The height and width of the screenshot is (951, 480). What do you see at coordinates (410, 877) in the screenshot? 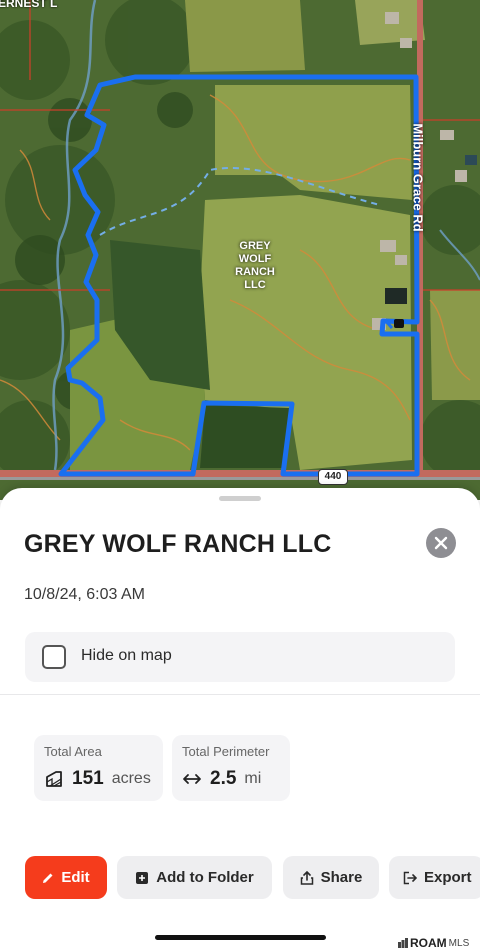
I see `export-icon` at bounding box center [410, 877].